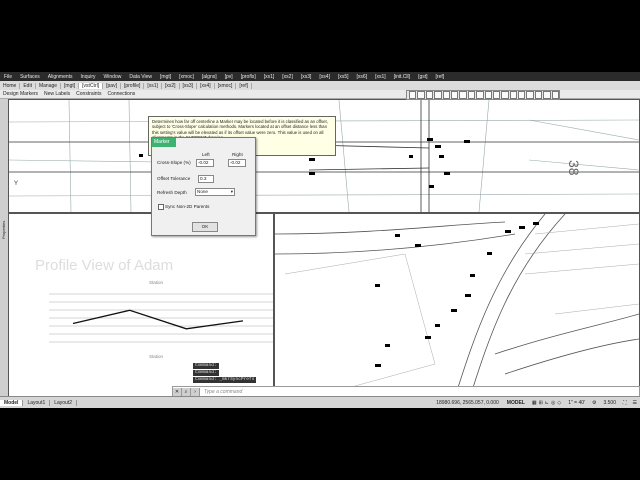 This screenshot has height=480, width=640. I want to click on sync-checkbox, so click(161, 207).